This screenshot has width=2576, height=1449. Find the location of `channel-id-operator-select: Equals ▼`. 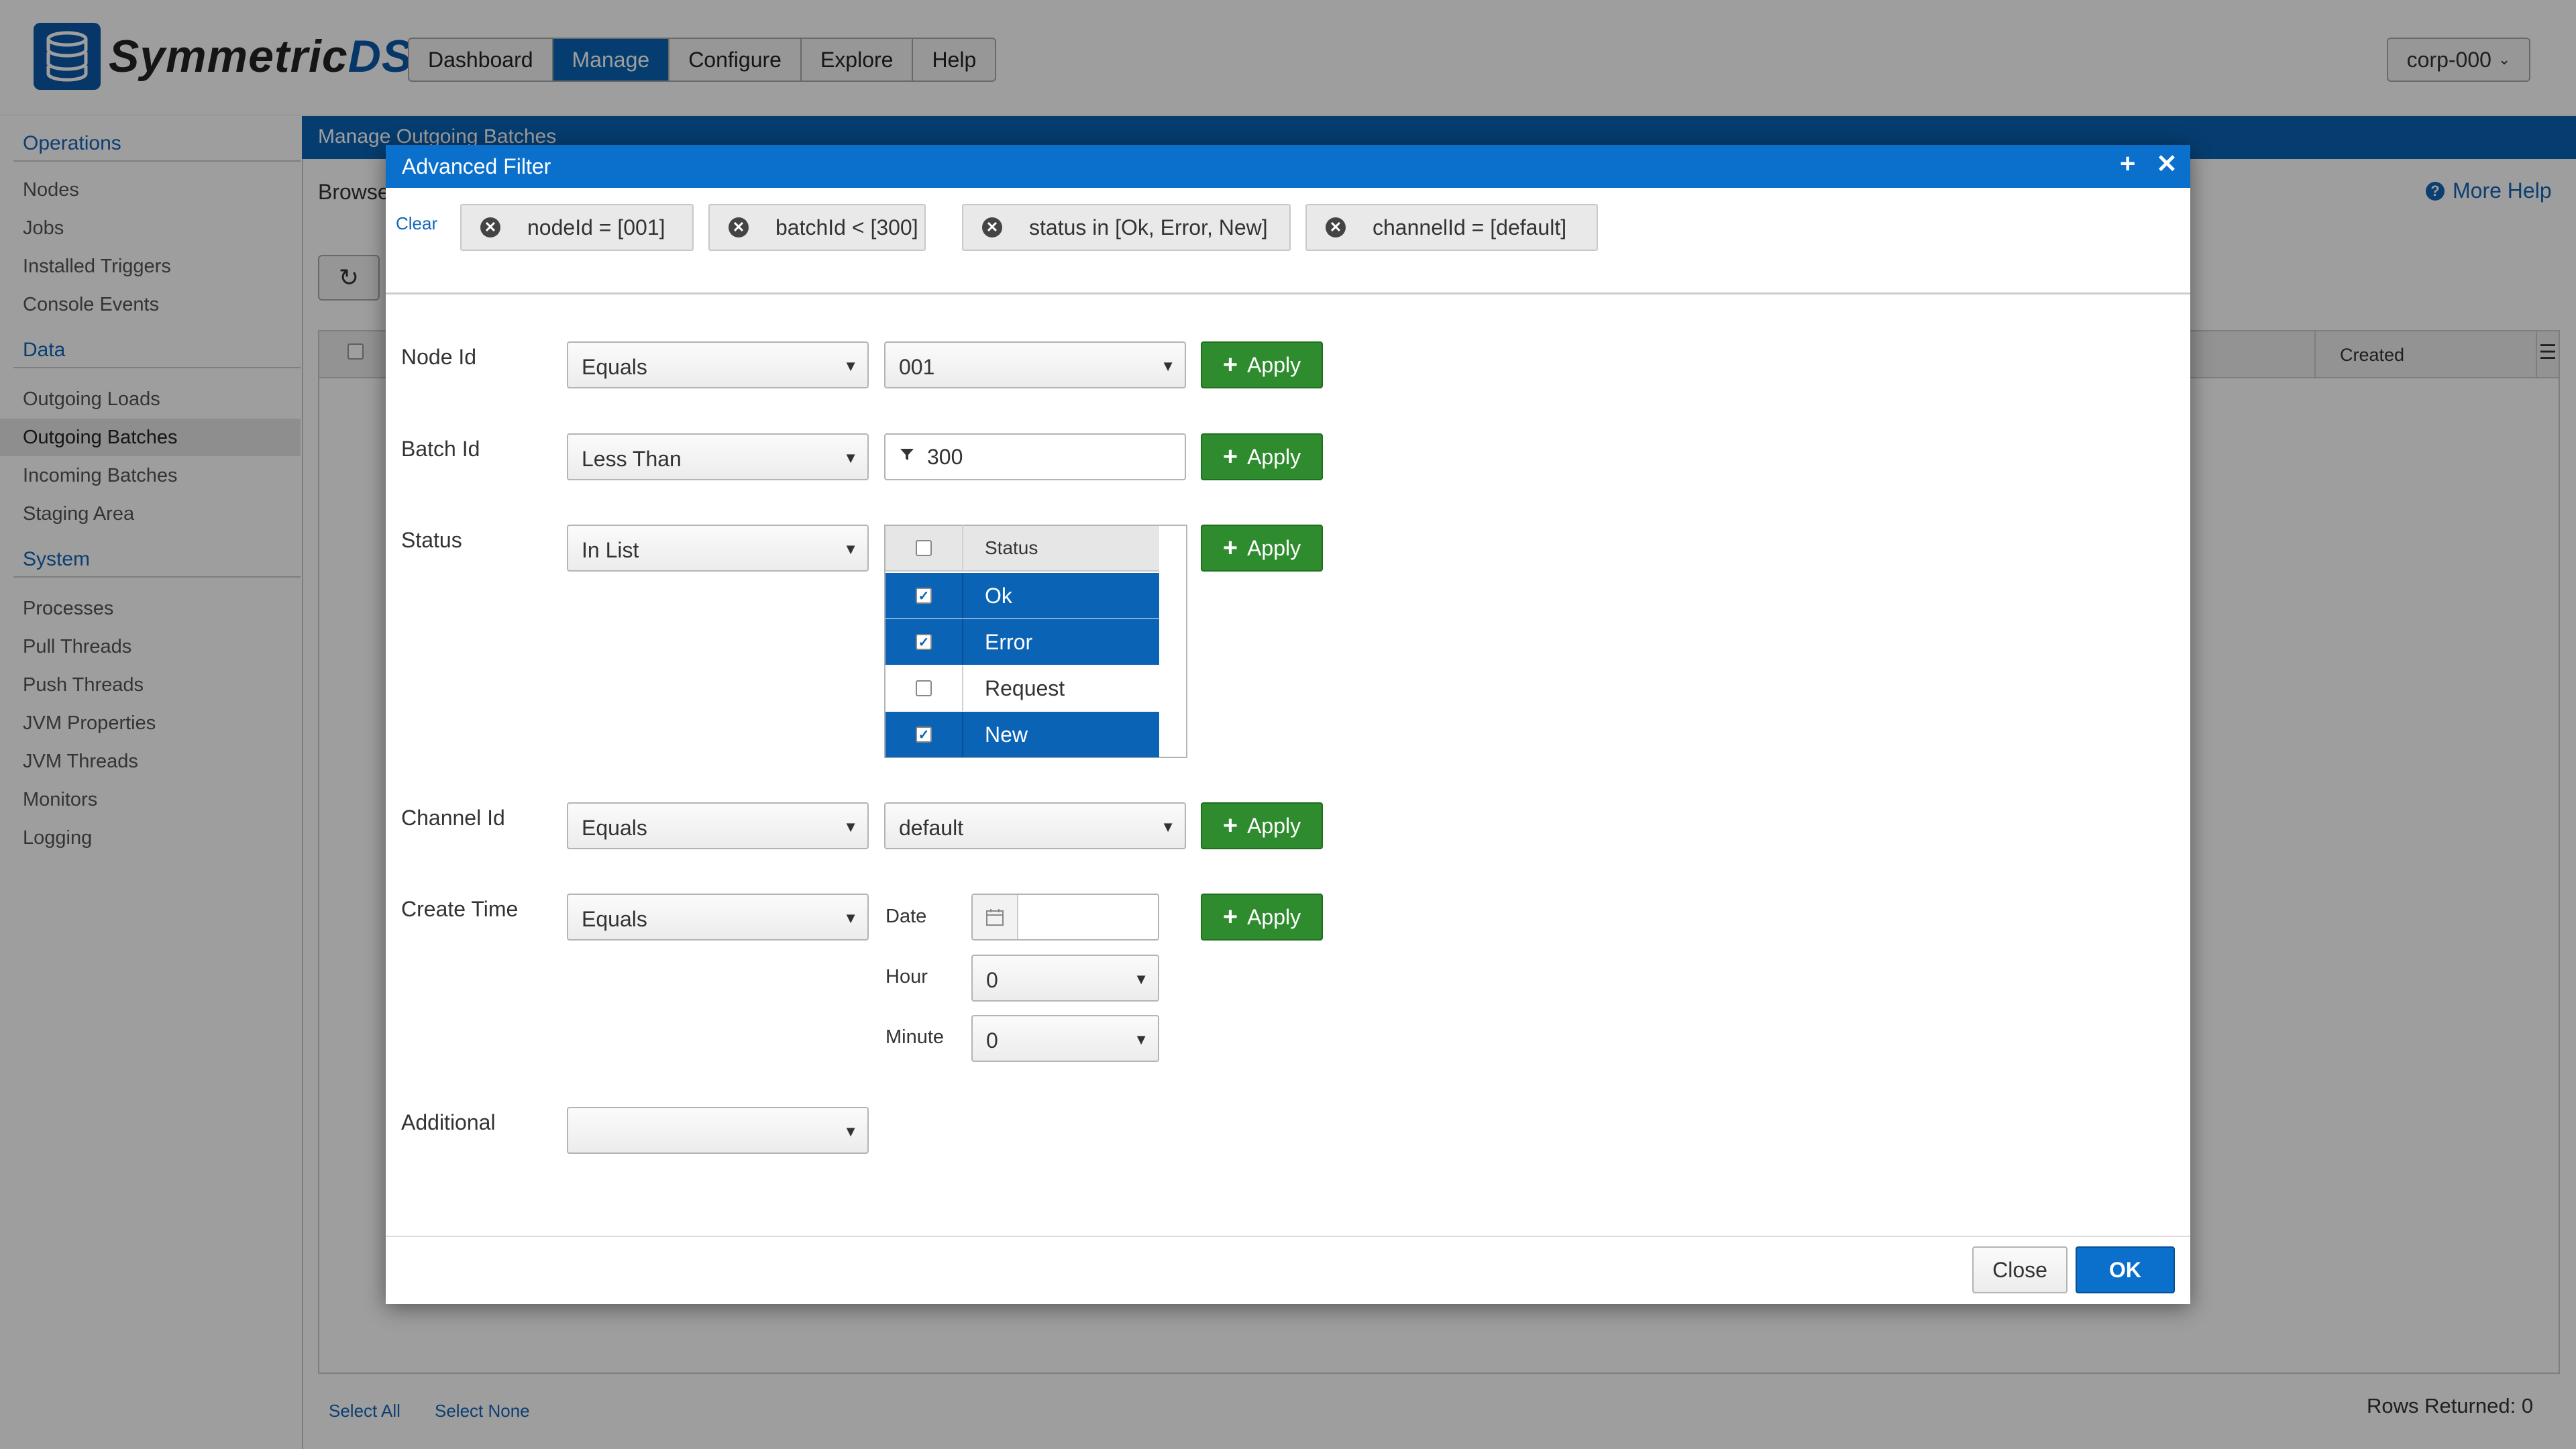

channel-id-operator-select: Equals ▼ is located at coordinates (718, 825).